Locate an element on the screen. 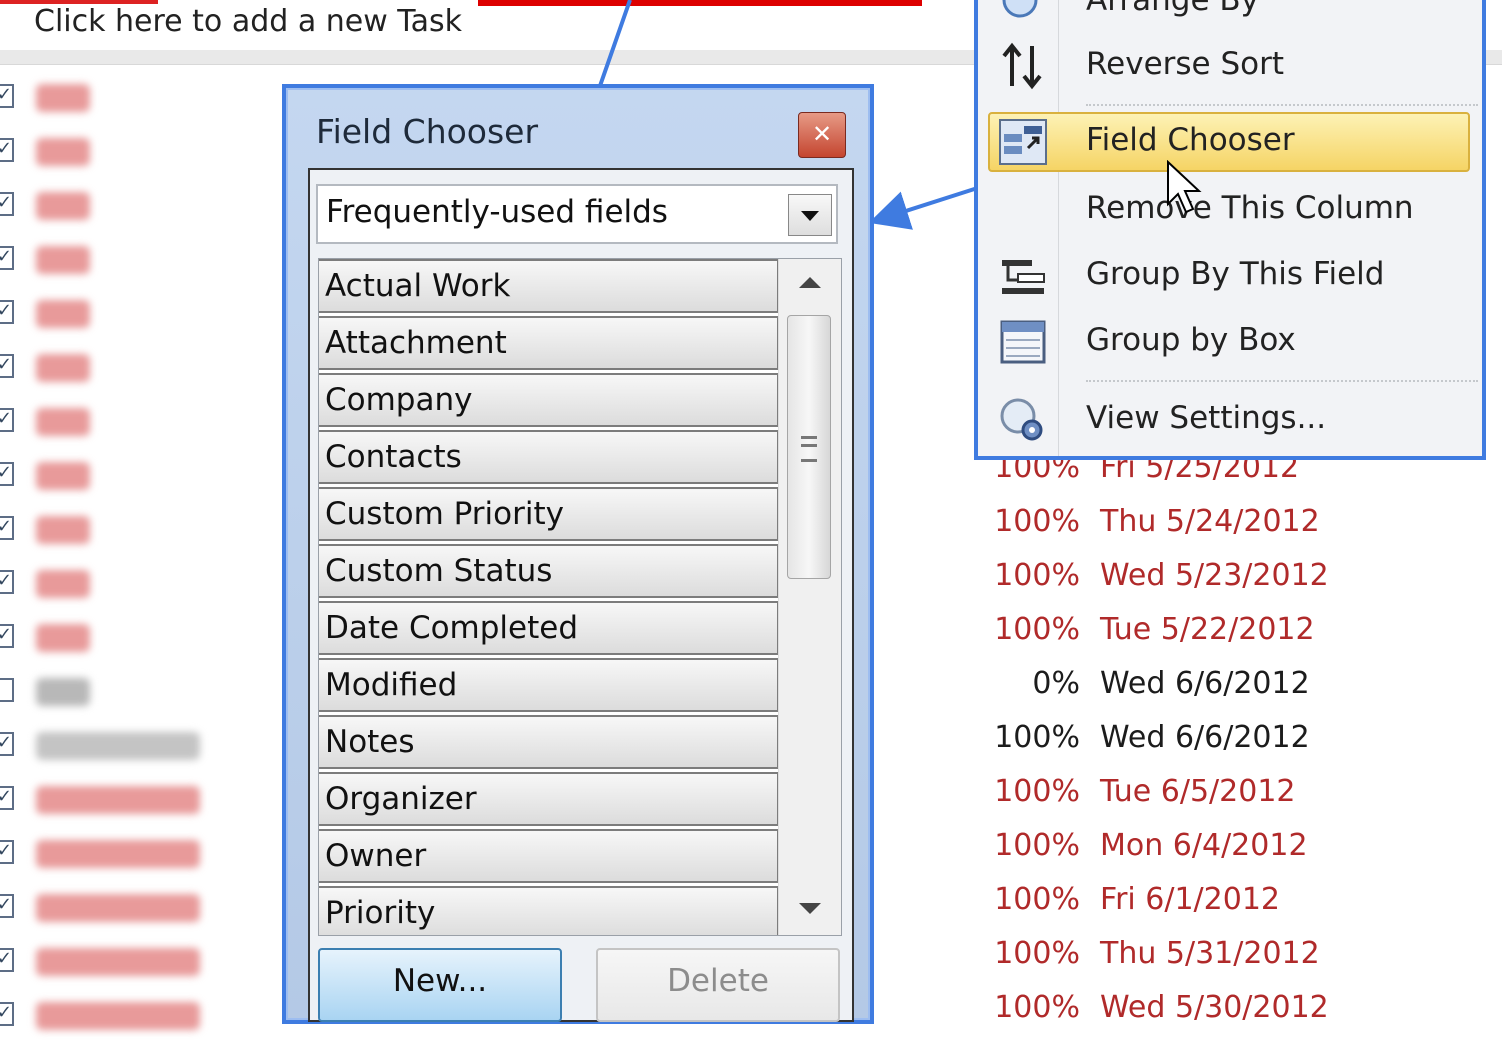  field-list-scrollbar is located at coordinates (809, 597).